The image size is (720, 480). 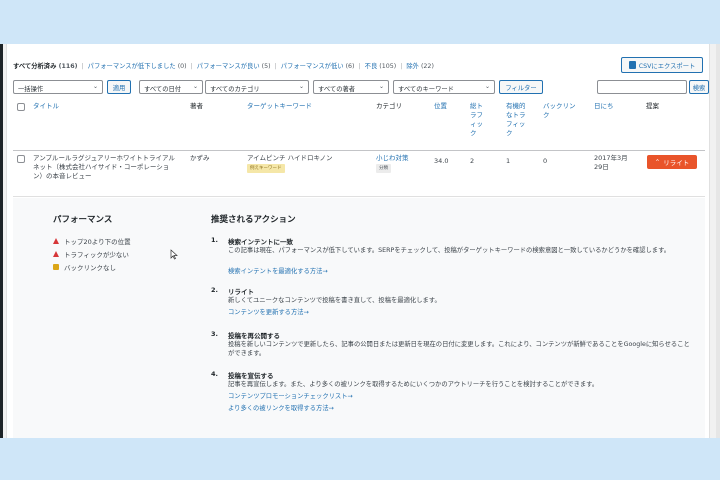 What do you see at coordinates (278, 270) in the screenshot?
I see `action-link: 検索インテントを最適化する方法→` at bounding box center [278, 270].